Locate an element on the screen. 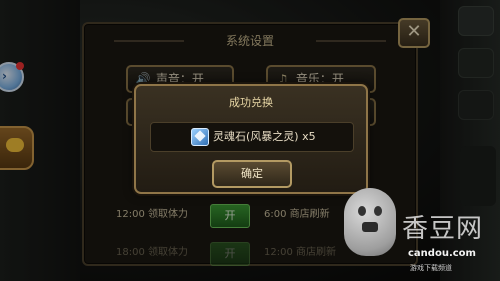  watermark-logo: 香豆网 is located at coordinates (443, 229).